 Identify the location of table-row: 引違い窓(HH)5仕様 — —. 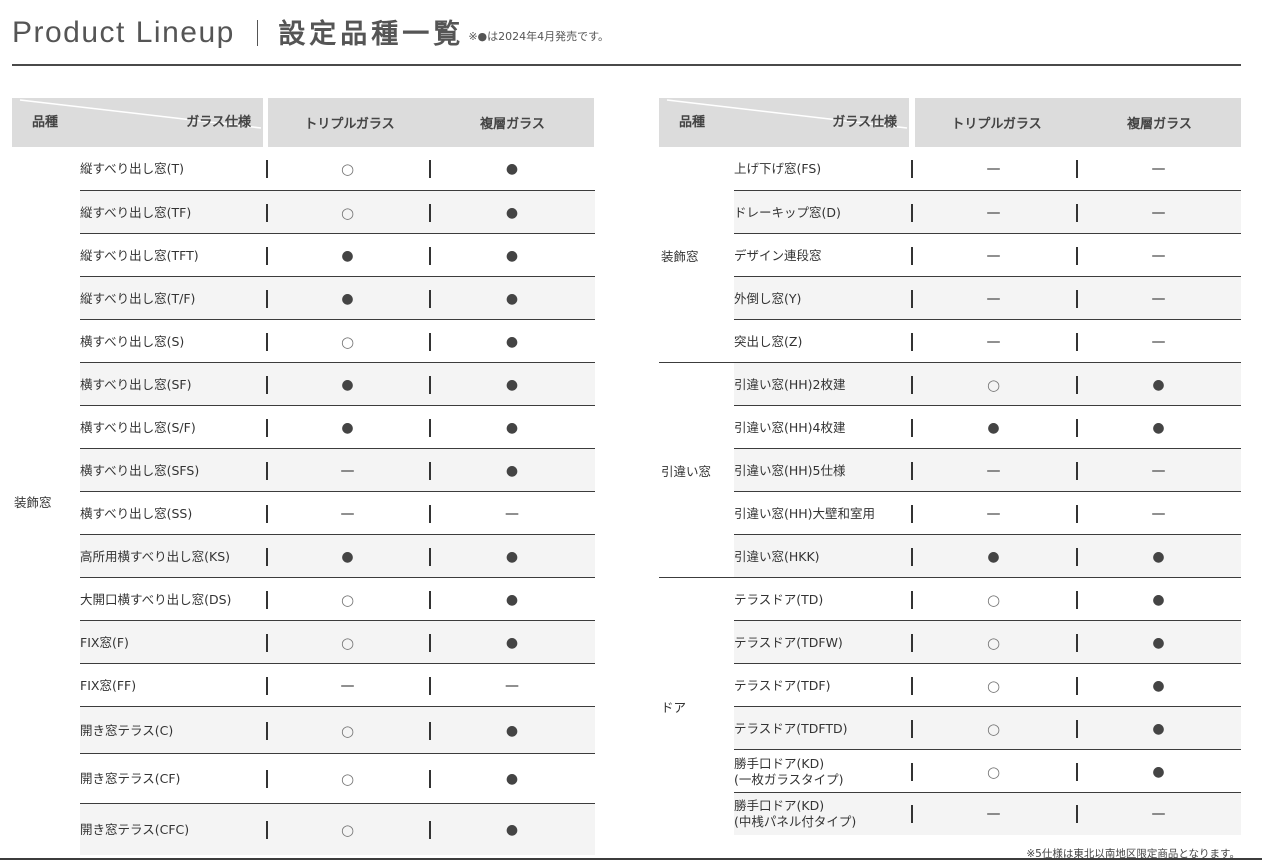
(950, 470).